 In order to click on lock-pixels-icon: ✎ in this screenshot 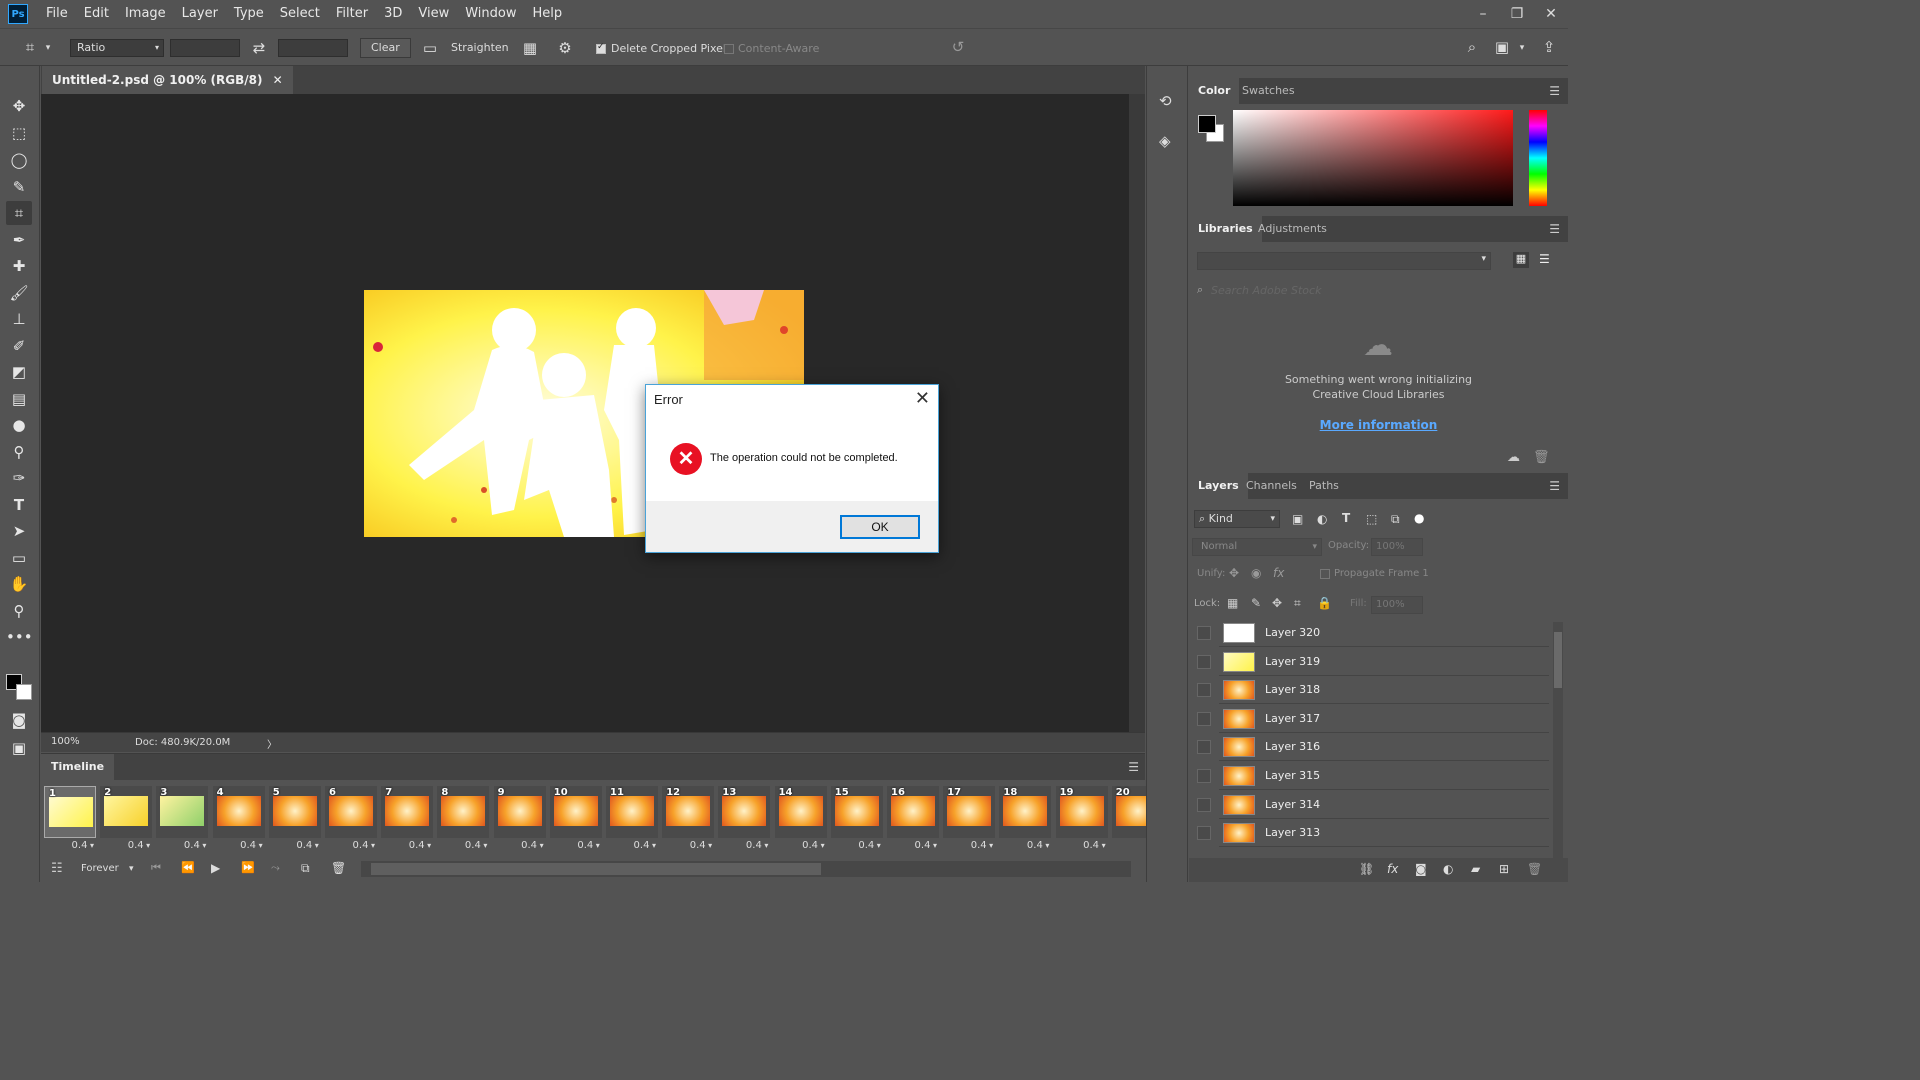, I will do `click(1256, 603)`.